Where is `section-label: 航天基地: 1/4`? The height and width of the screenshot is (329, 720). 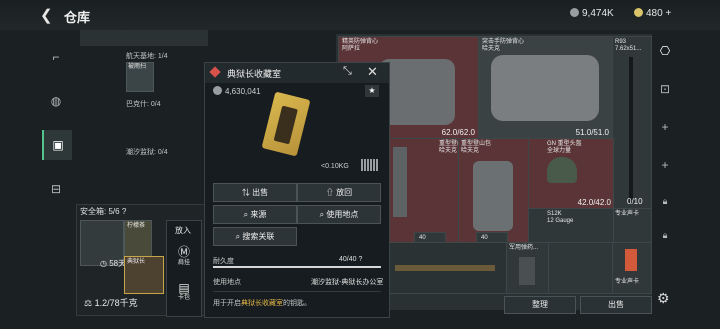
section-label: 航天基地: 1/4 is located at coordinates (147, 56).